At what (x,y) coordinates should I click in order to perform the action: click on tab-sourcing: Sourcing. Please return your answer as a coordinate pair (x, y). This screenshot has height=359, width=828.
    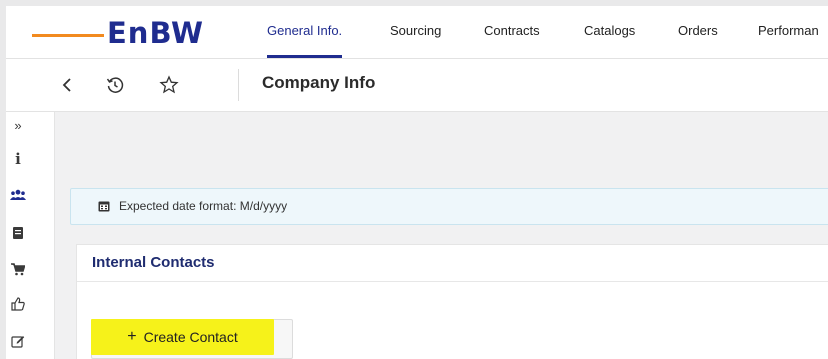
    Looking at the image, I should click on (415, 32).